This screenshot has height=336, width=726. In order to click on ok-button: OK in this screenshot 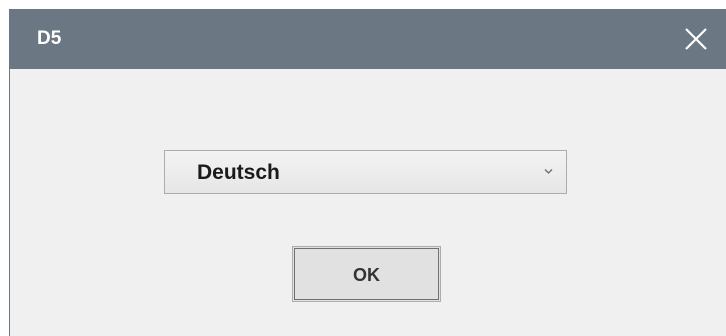, I will do `click(366, 274)`.